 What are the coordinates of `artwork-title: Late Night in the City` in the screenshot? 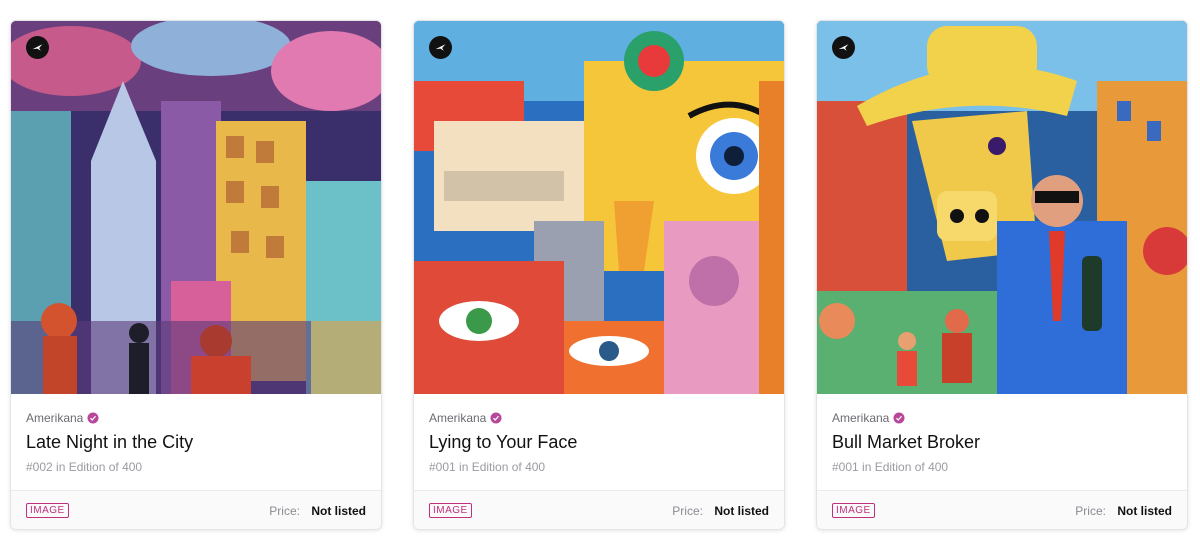 It's located at (109, 442).